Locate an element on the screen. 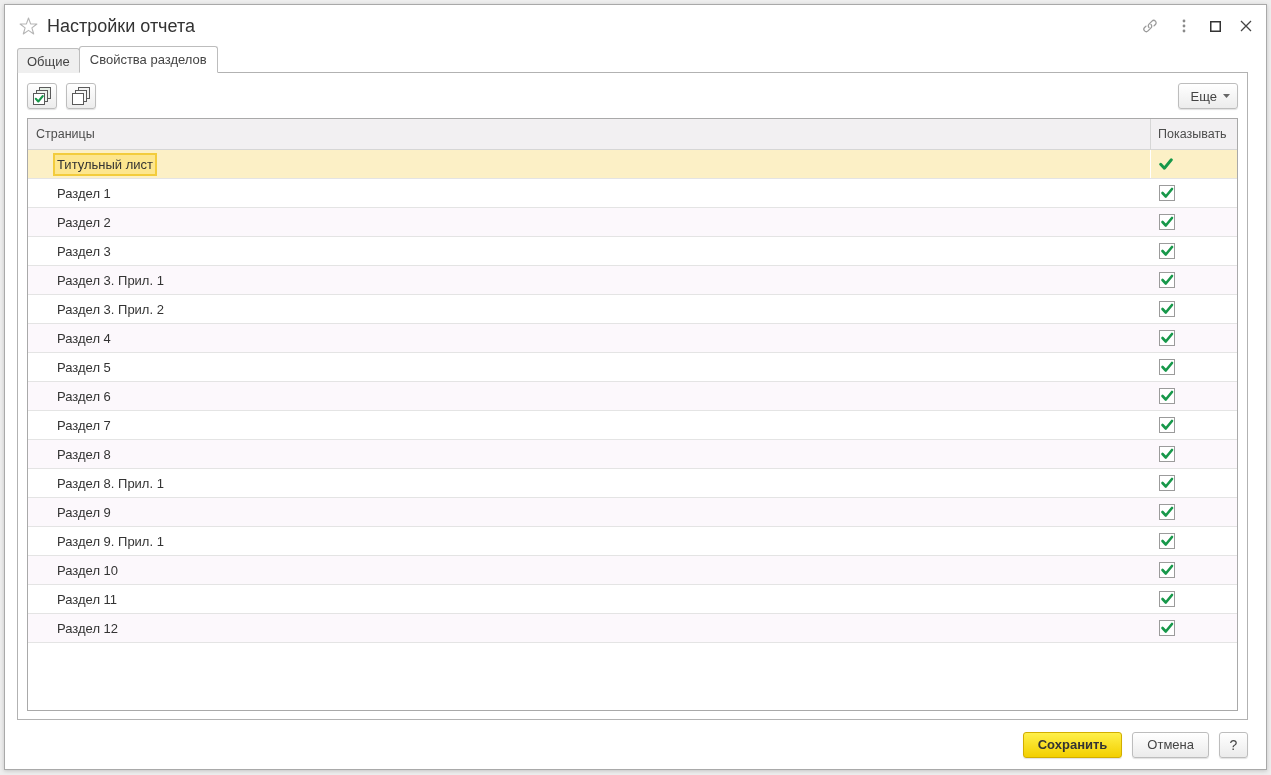  table-cell-text: Раздел 12 is located at coordinates (88, 628).